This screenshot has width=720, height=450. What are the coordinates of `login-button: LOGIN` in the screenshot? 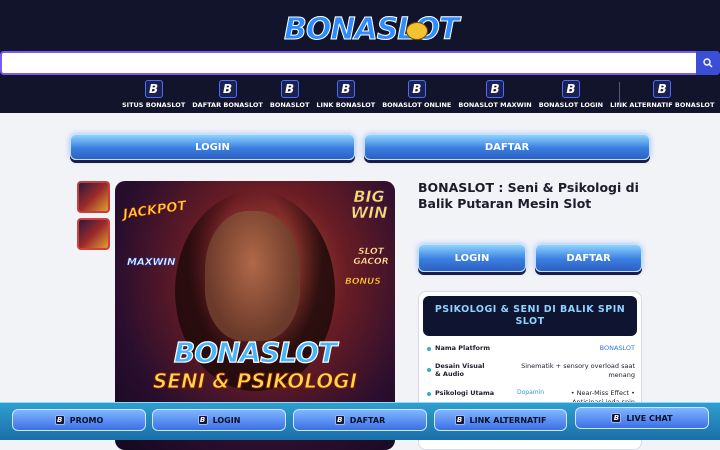 It's located at (212, 147).